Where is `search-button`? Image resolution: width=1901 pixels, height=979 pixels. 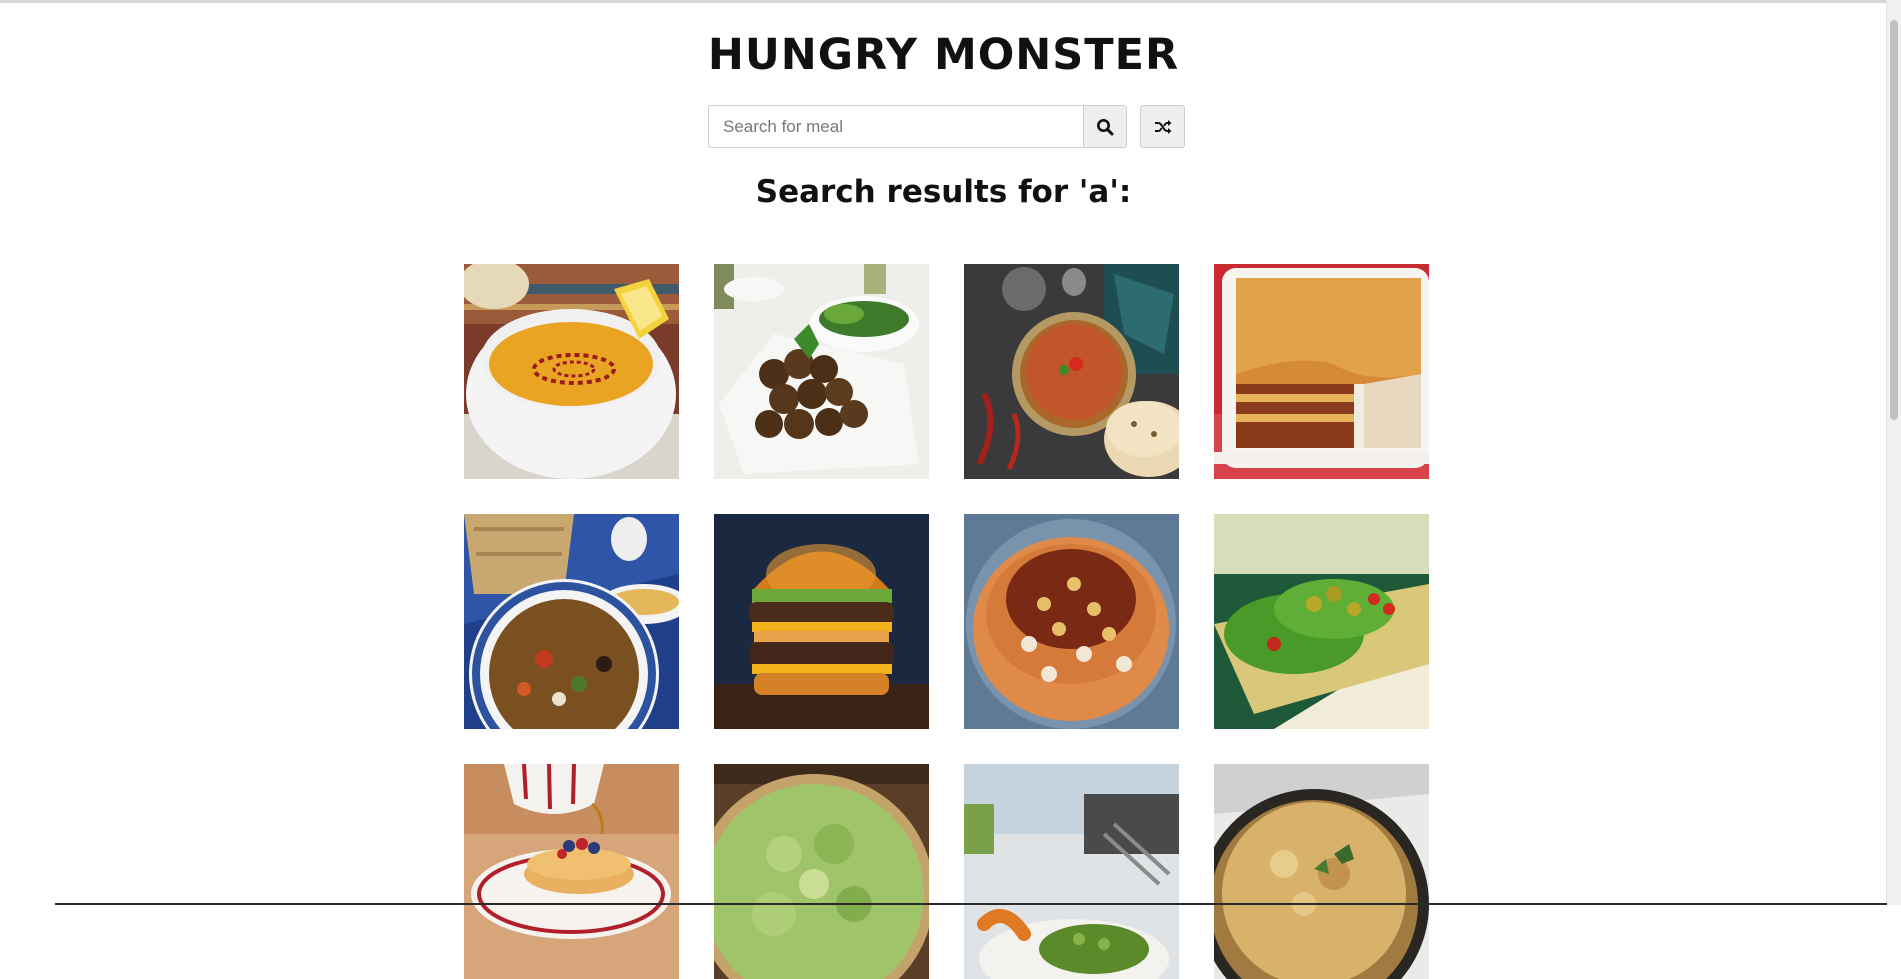
search-button is located at coordinates (1105, 126).